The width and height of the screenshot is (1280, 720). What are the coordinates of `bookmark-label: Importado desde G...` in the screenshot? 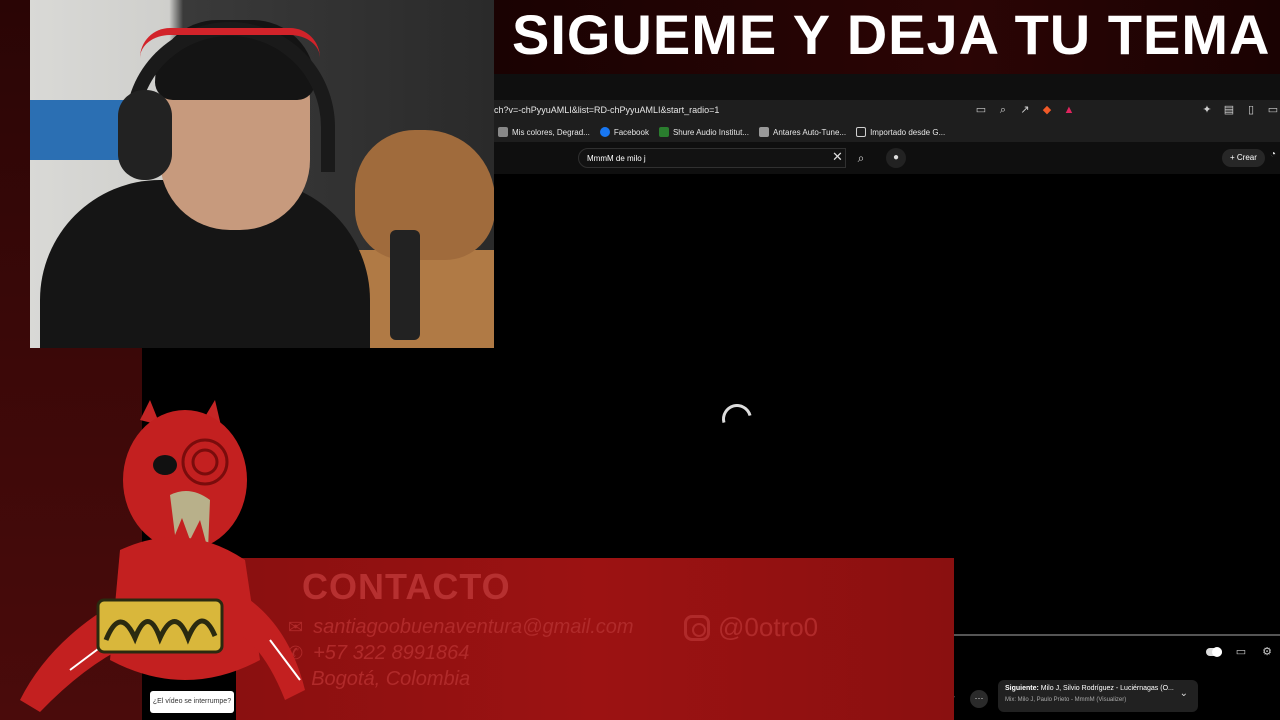 It's located at (908, 132).